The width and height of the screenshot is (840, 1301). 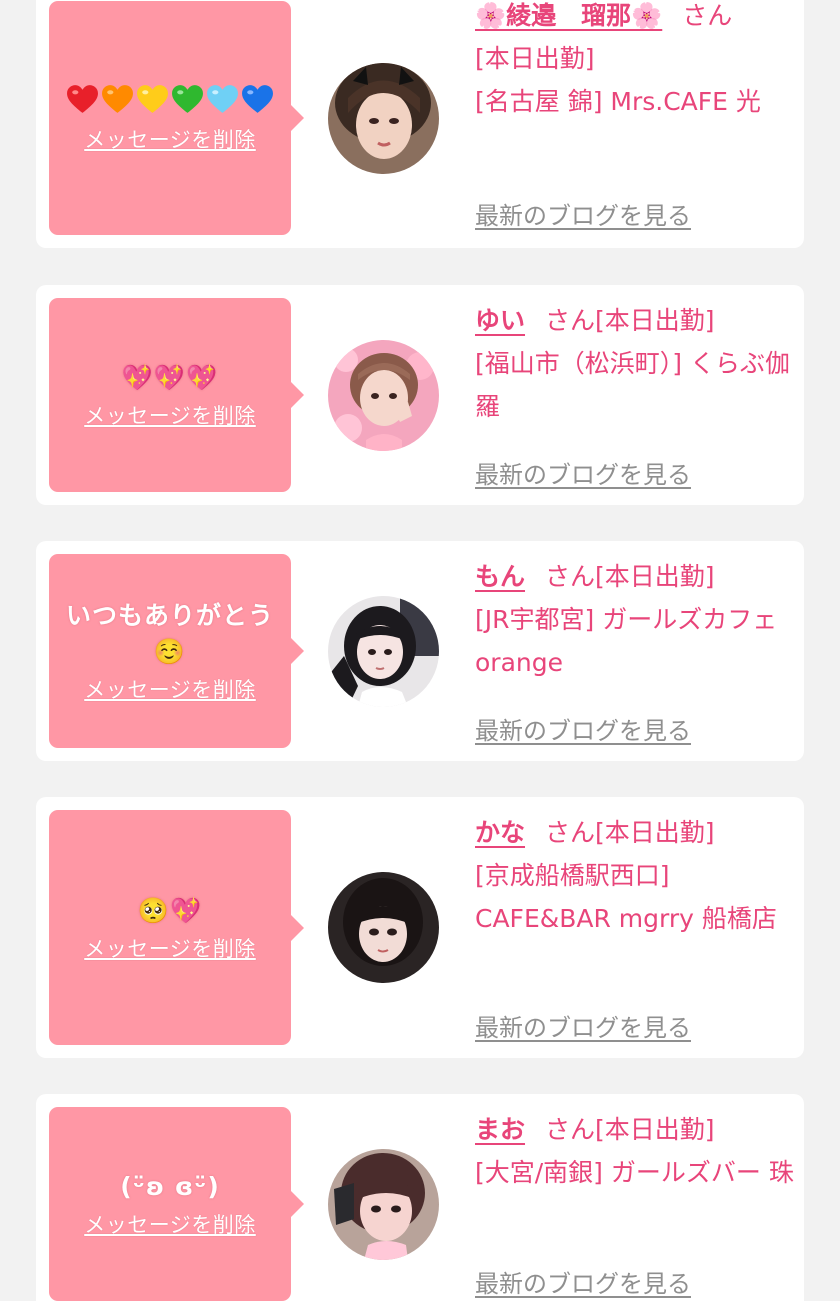 What do you see at coordinates (187, 98) in the screenshot?
I see `green-heart-icon` at bounding box center [187, 98].